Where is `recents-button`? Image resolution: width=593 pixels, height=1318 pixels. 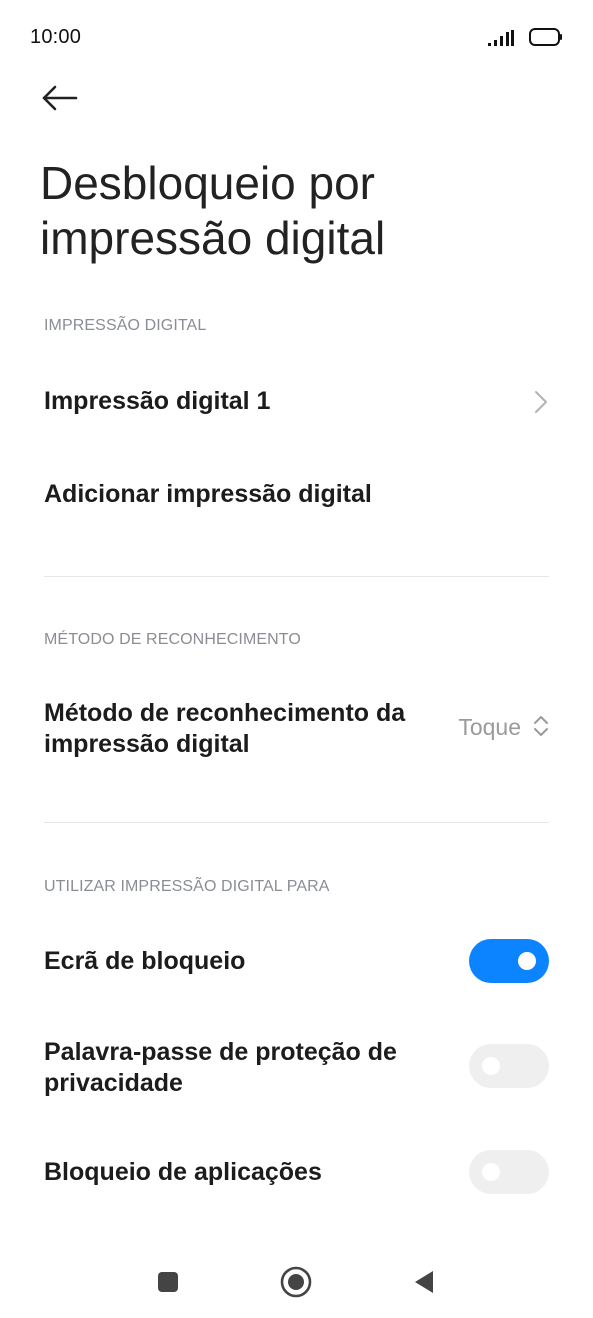
recents-button is located at coordinates (168, 1282).